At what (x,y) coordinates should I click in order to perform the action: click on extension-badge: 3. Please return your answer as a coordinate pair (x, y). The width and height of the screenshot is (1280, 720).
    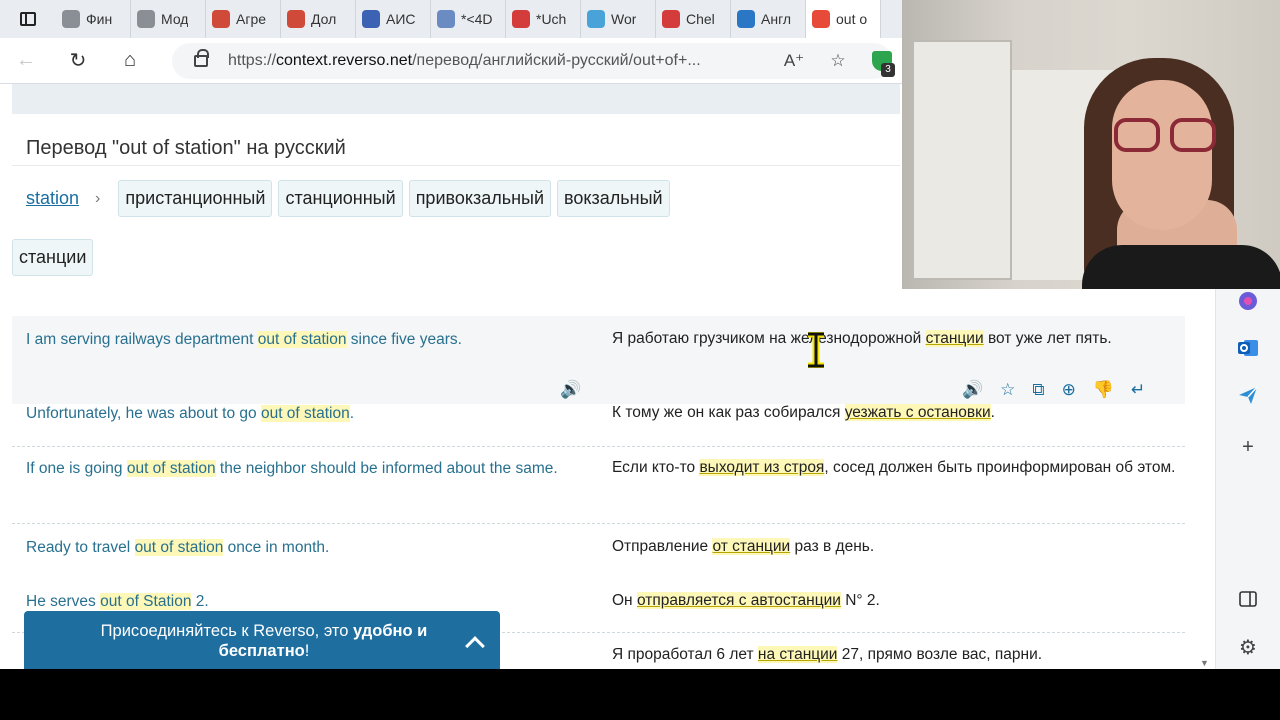
    Looking at the image, I should click on (888, 70).